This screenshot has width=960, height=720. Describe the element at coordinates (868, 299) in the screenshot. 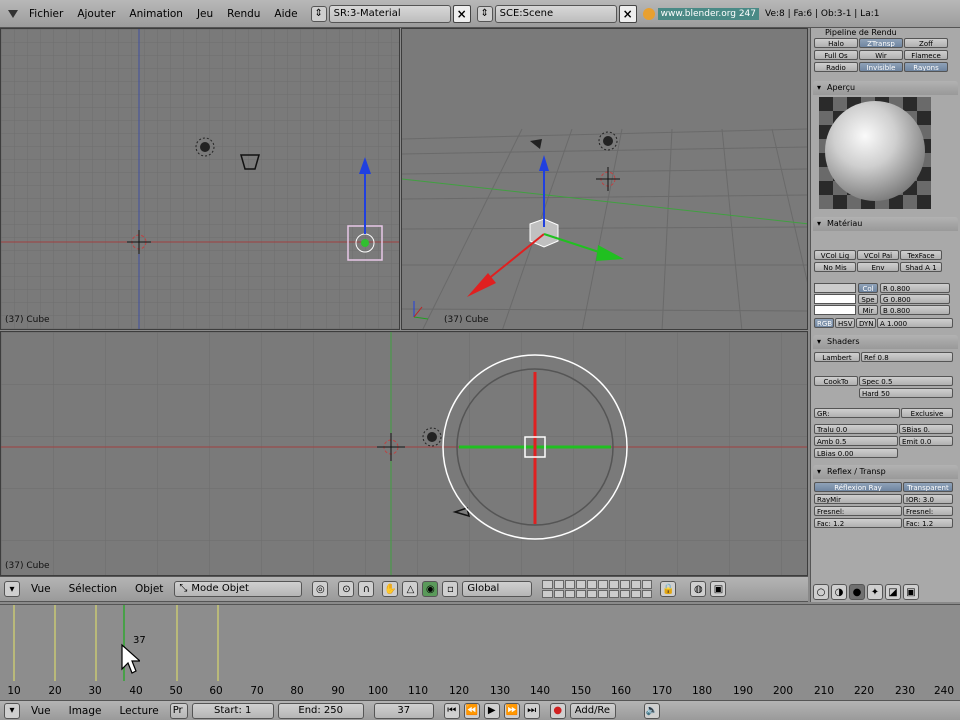

I see `spe-button: Spe` at that location.